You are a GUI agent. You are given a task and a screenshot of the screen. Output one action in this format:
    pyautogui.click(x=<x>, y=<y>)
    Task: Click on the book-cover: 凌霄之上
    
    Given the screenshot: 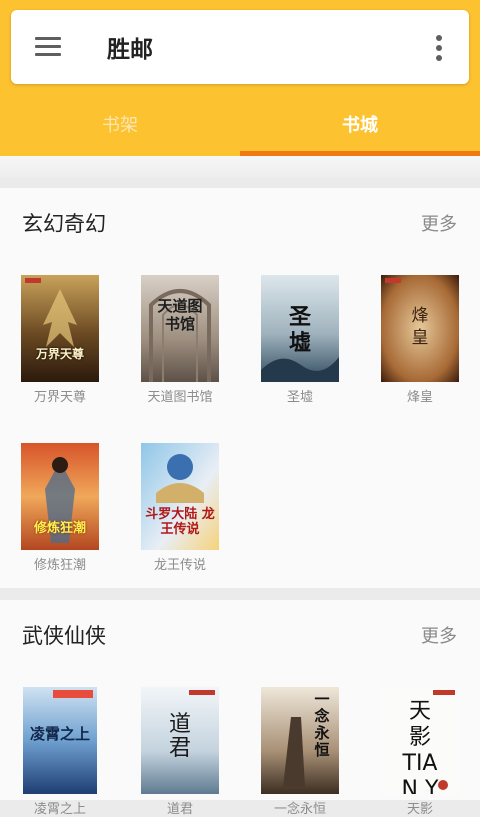 What is the action you would take?
    pyautogui.click(x=60, y=740)
    